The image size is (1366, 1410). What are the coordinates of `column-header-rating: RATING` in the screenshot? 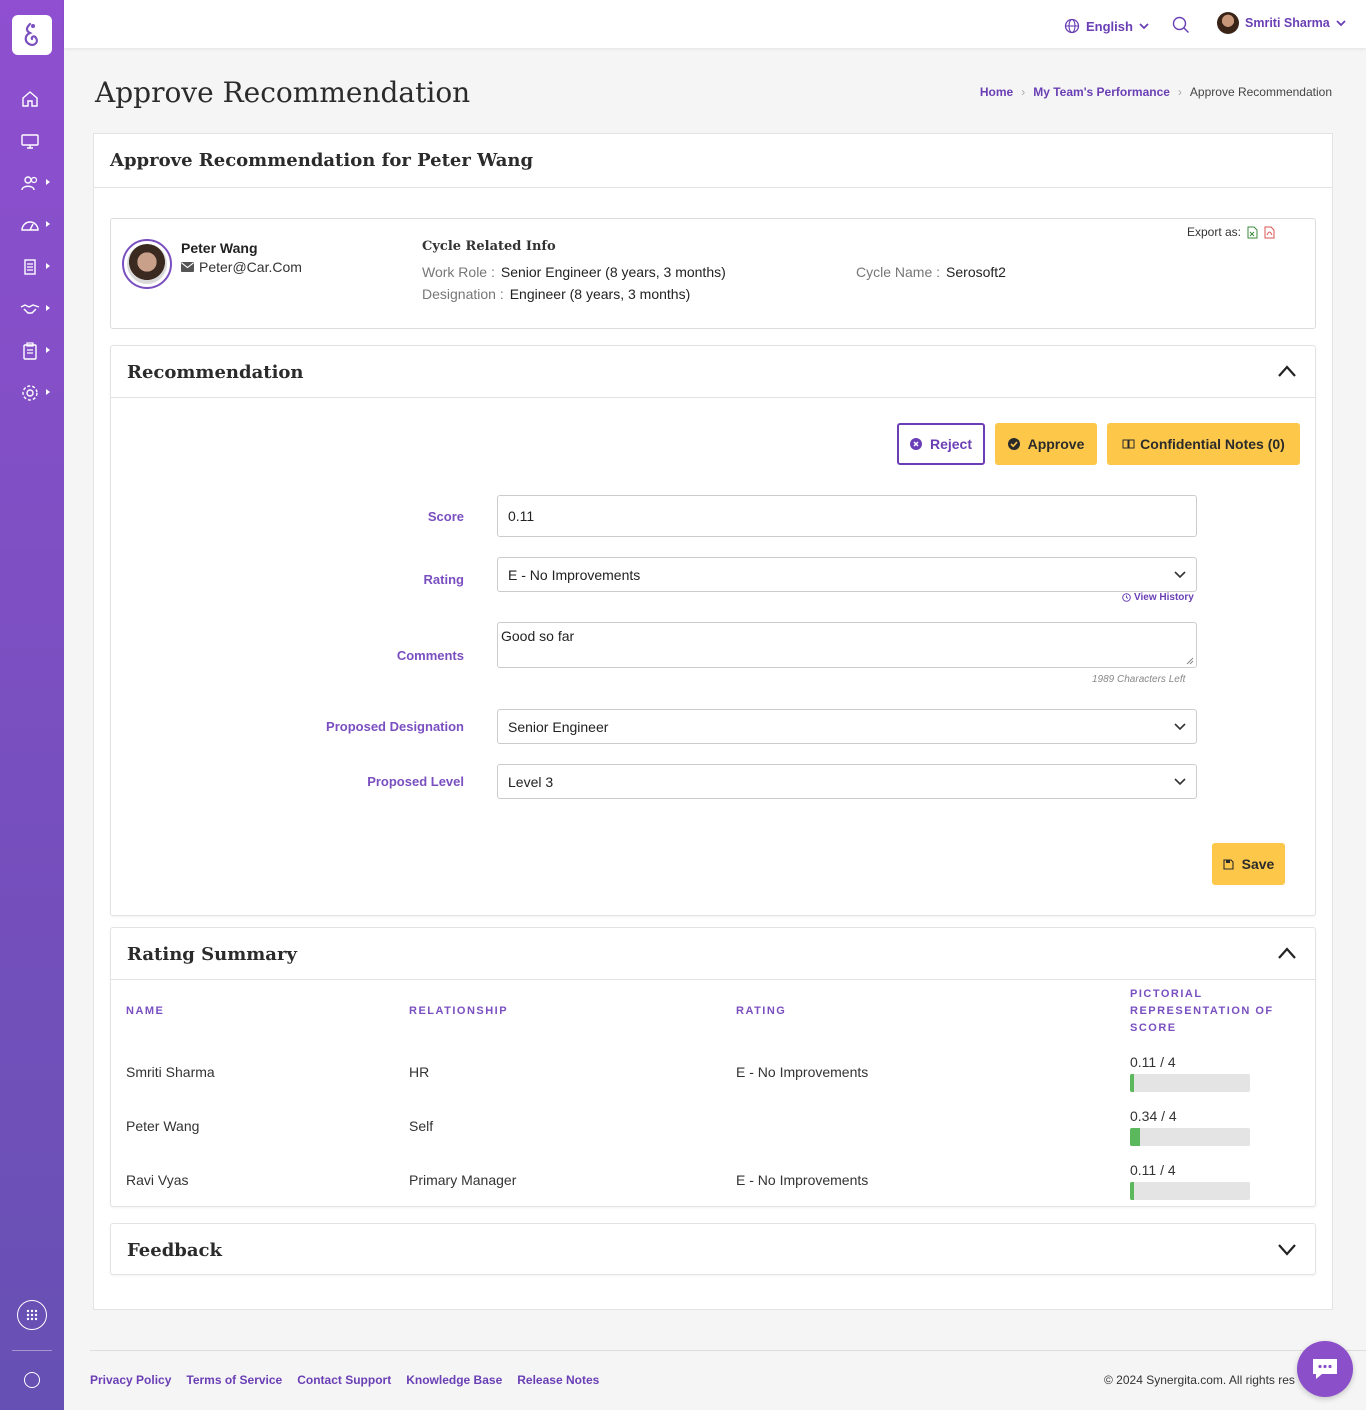 It's located at (761, 1011).